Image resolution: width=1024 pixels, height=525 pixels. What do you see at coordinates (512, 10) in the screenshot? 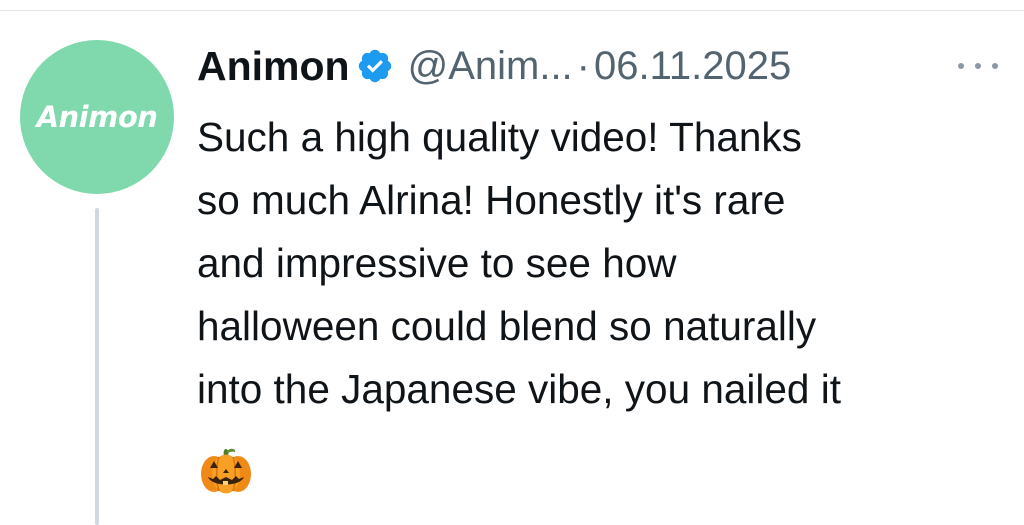
I see `divider` at bounding box center [512, 10].